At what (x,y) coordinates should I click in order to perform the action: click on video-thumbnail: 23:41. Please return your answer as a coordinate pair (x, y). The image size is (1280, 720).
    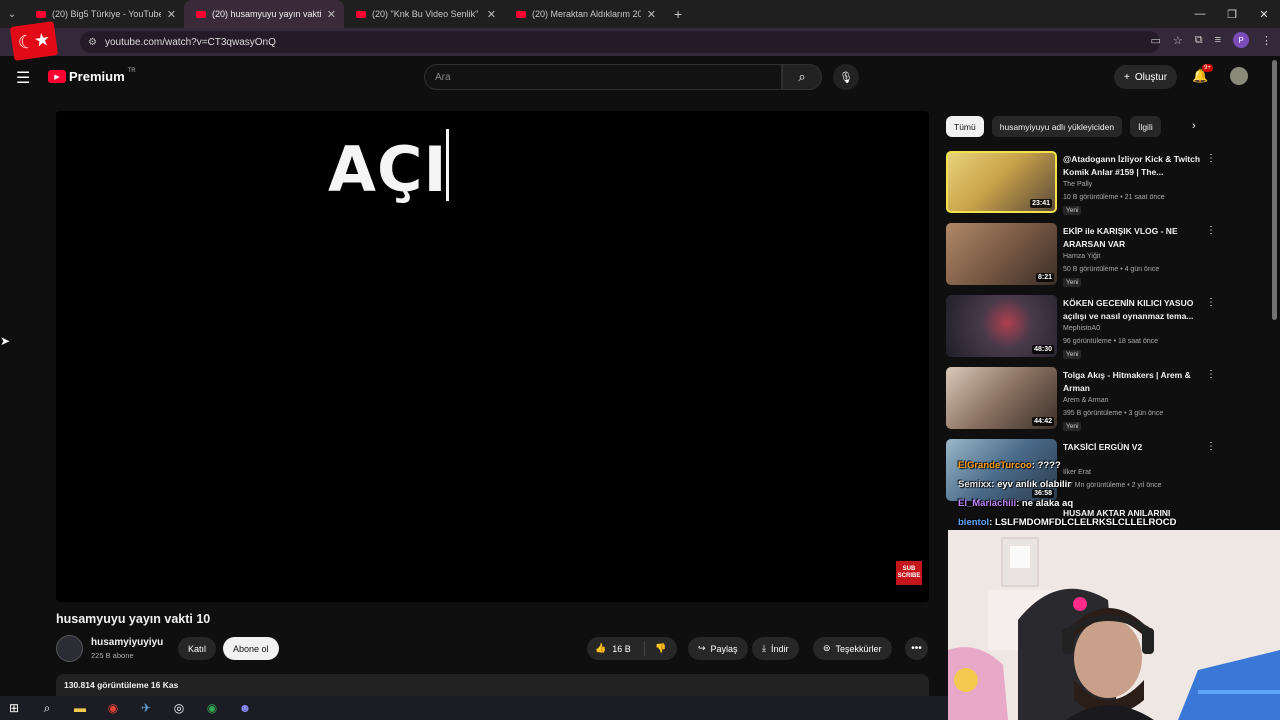
    Looking at the image, I should click on (1001, 182).